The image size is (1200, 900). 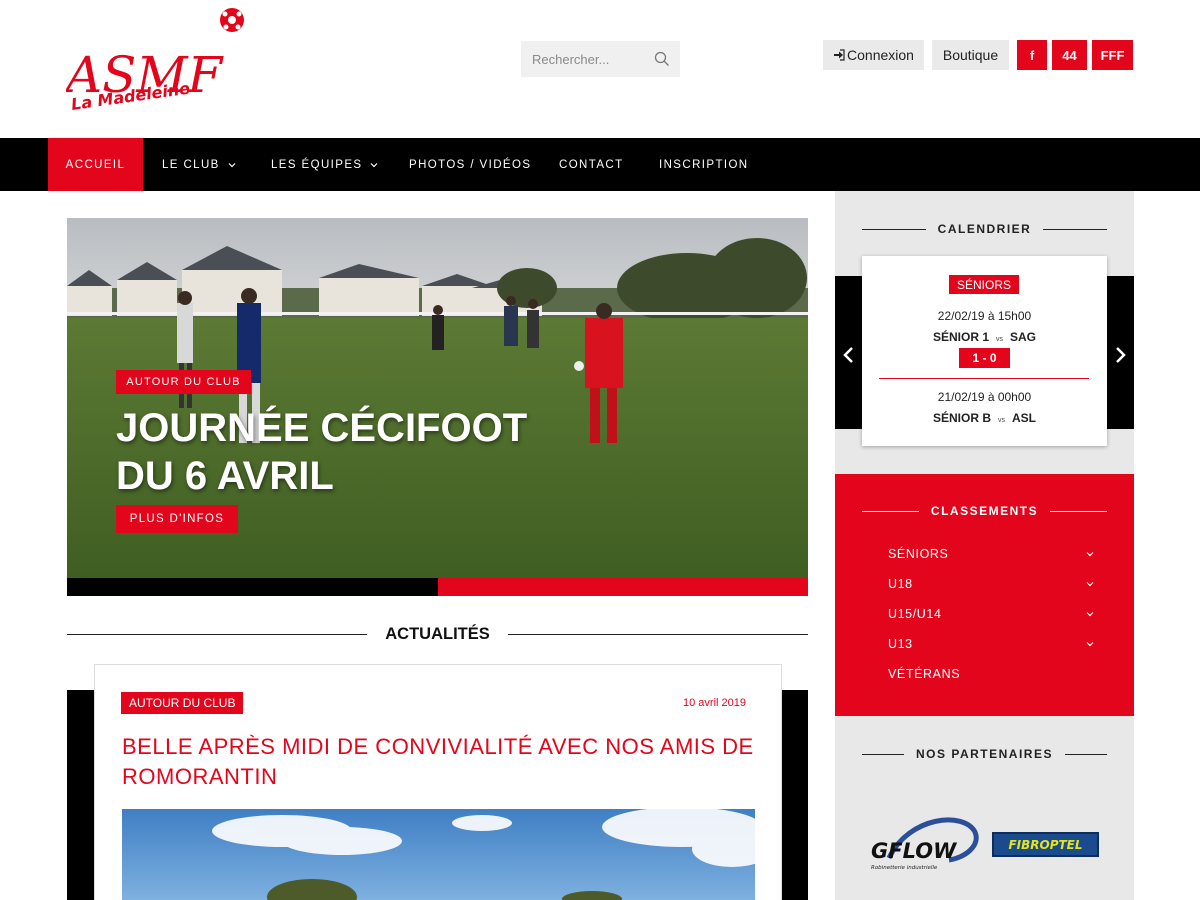 What do you see at coordinates (662, 59) in the screenshot?
I see `search-icon` at bounding box center [662, 59].